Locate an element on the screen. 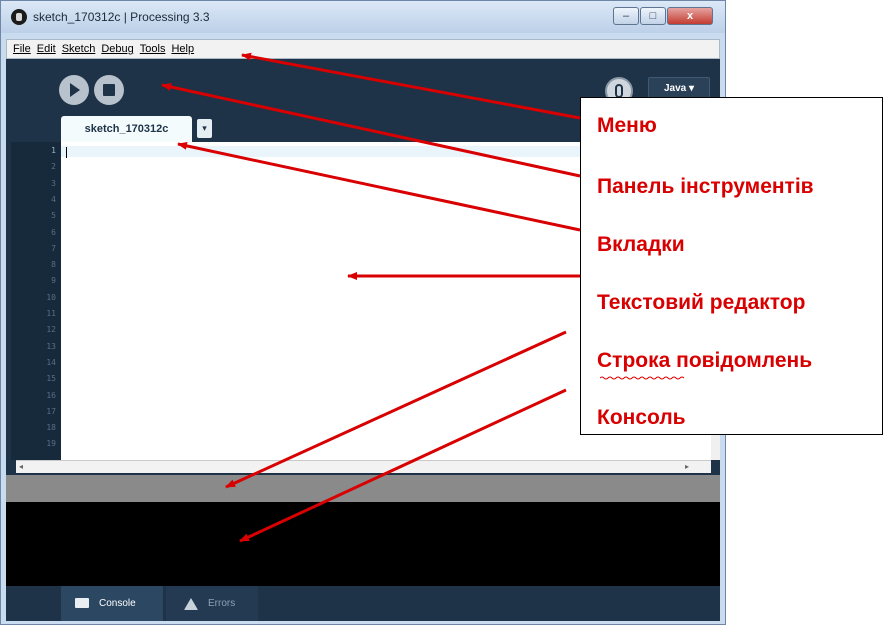  arrow-menu is located at coordinates (411, 86).